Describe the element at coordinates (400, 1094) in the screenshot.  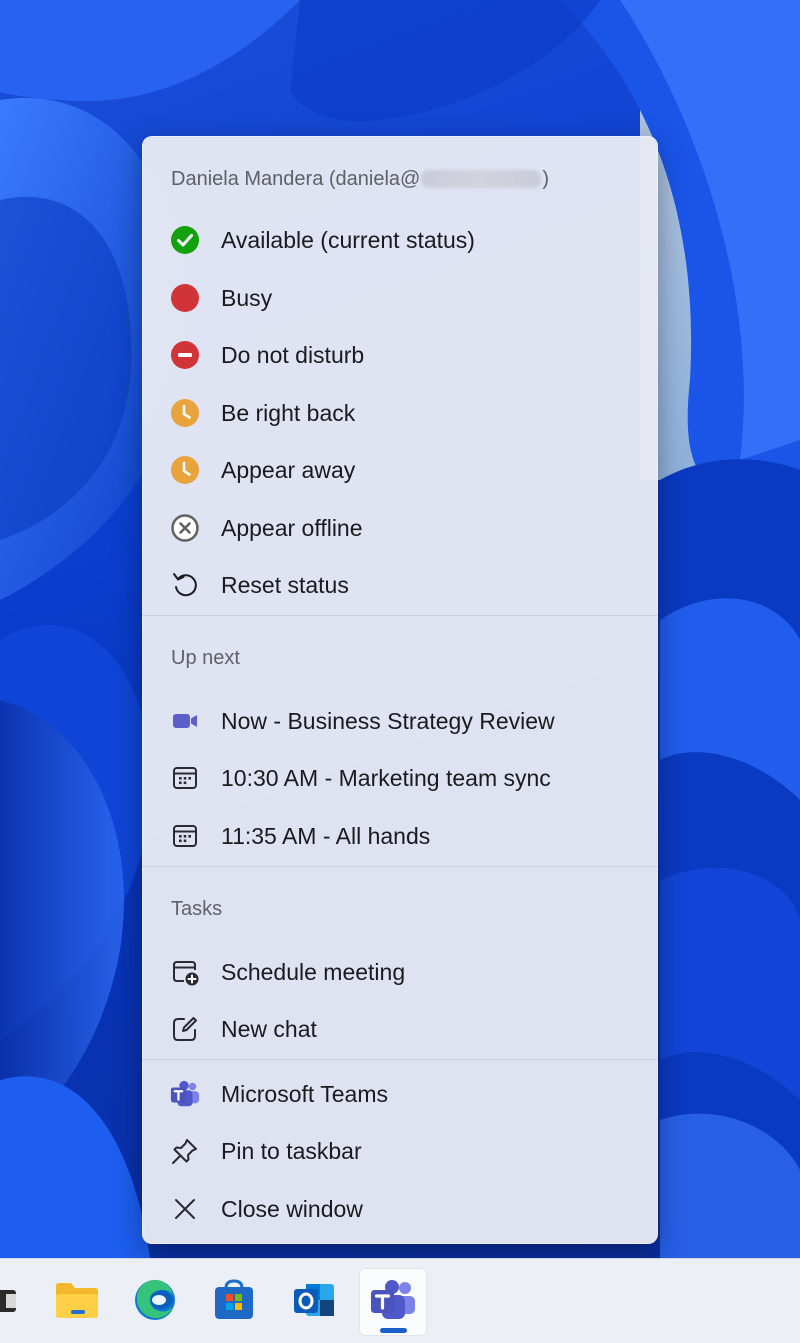
I see `open-microsoft-teams-item: Microsoft Teams` at that location.